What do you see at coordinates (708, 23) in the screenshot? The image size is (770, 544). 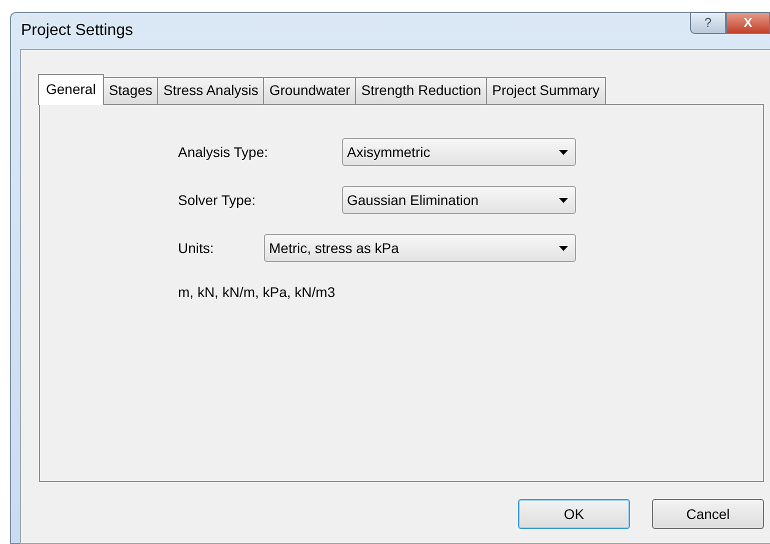 I see `help-button: ?` at bounding box center [708, 23].